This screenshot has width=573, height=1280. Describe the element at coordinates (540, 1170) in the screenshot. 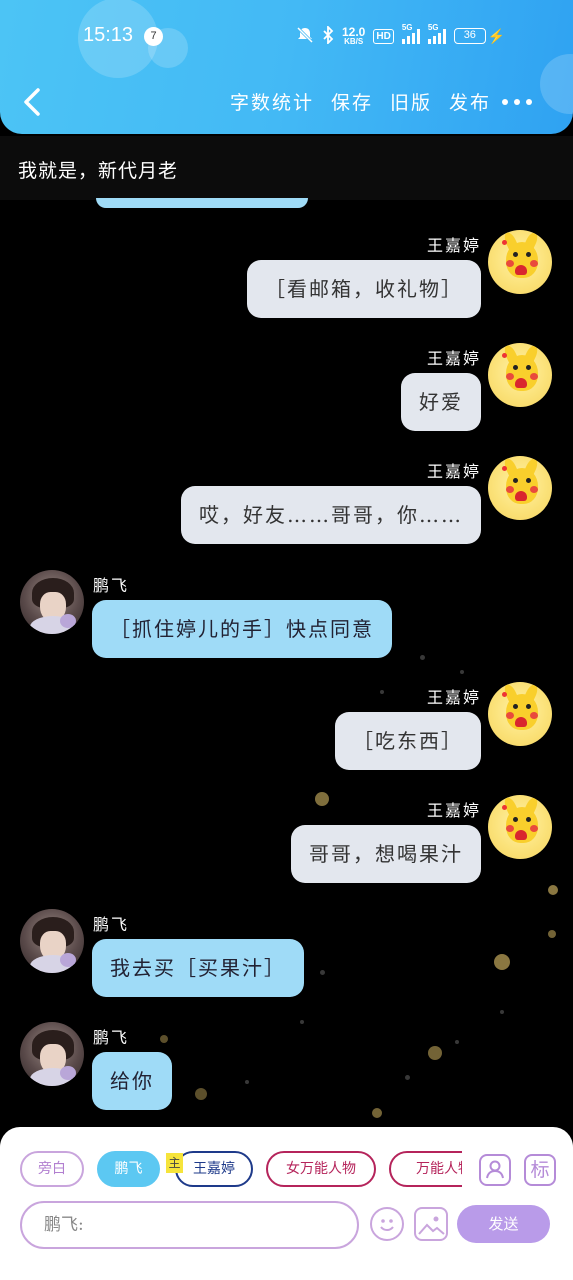

I see `tag-button: 标` at that location.